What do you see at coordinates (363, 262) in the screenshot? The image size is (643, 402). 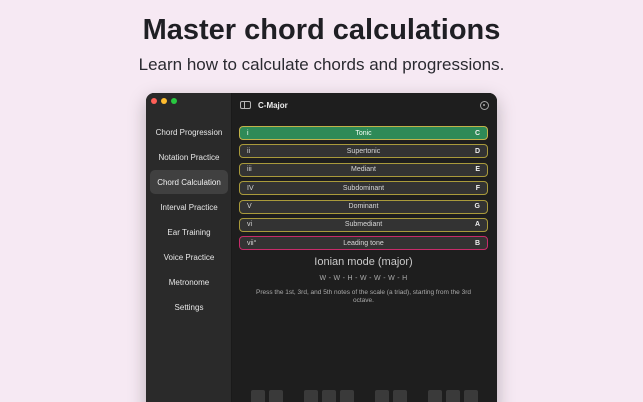 I see `mode-title: Ionian mode (major)` at bounding box center [363, 262].